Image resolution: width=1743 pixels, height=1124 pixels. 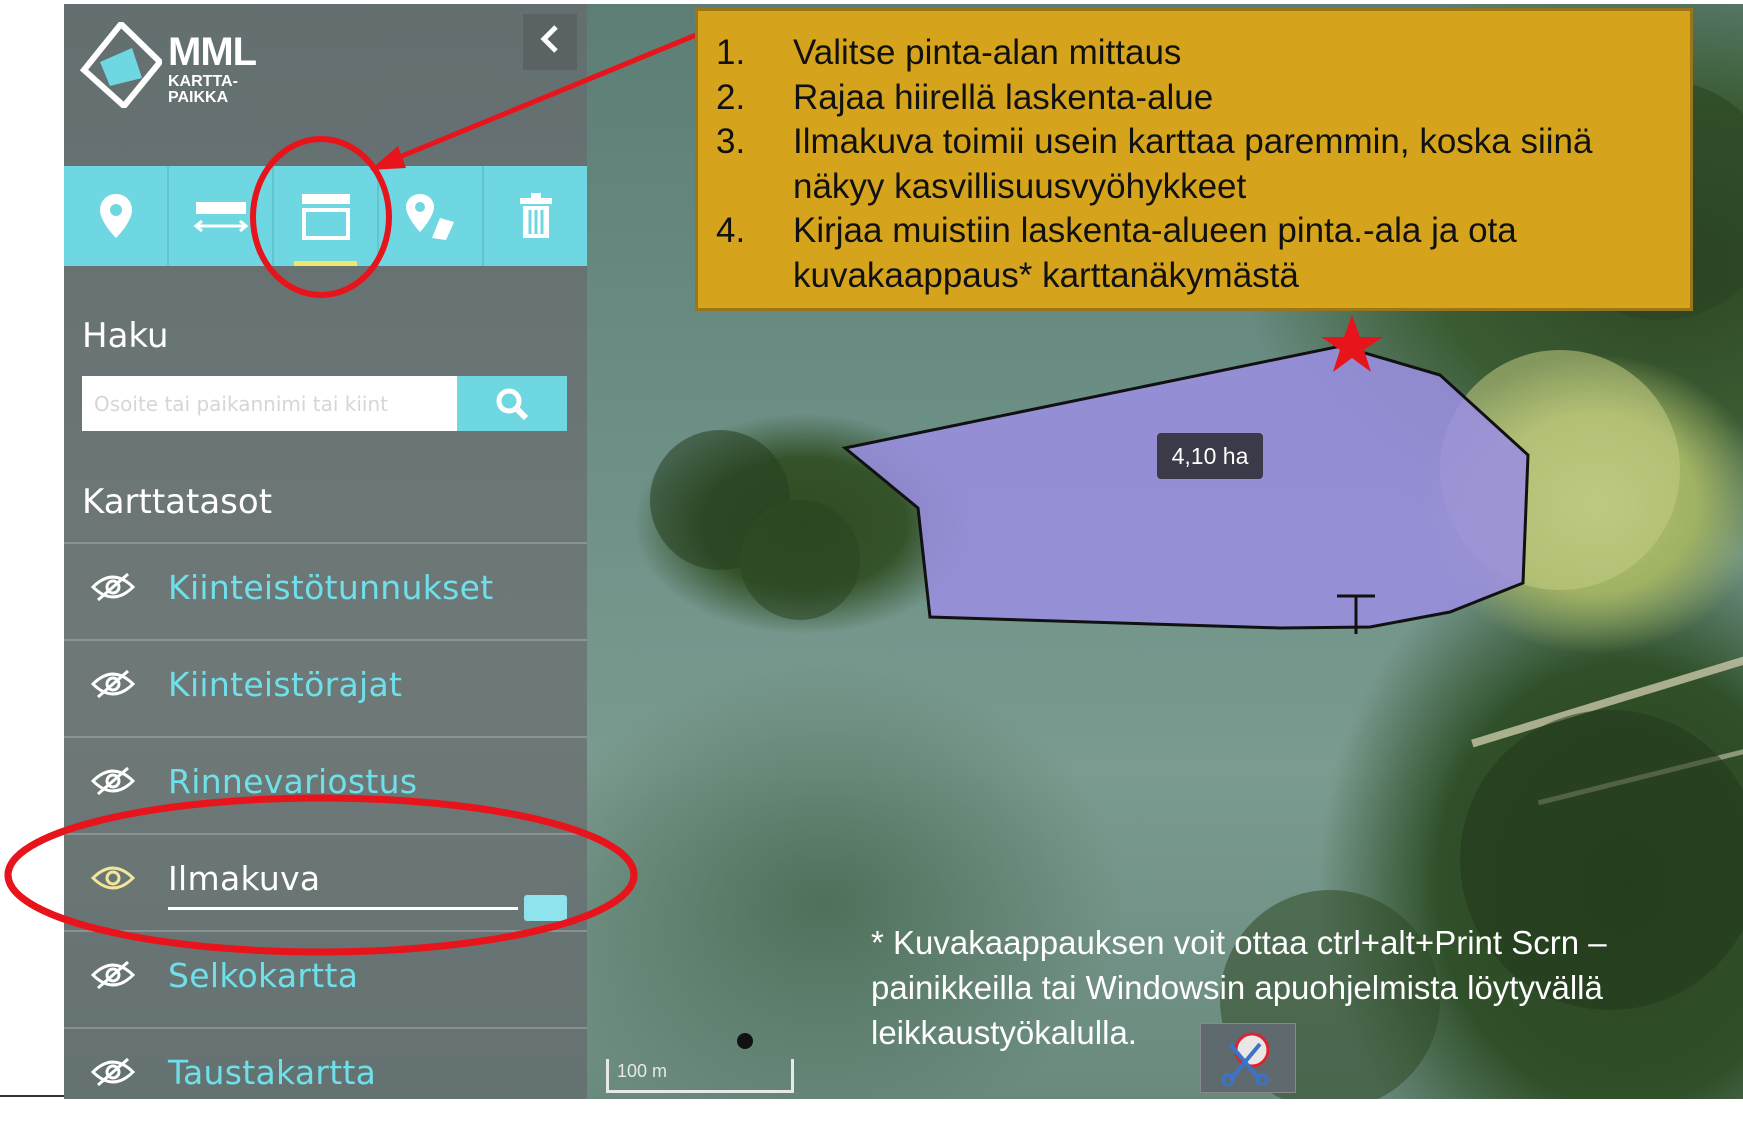 What do you see at coordinates (949, 52) in the screenshot?
I see `instruction-item: 1. Valitse pinta-alan mittaus` at bounding box center [949, 52].